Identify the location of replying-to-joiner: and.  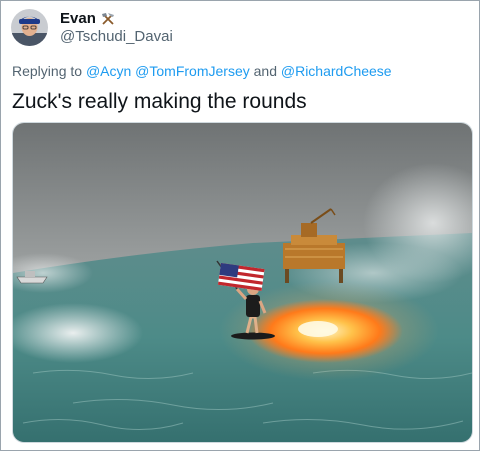
(265, 71).